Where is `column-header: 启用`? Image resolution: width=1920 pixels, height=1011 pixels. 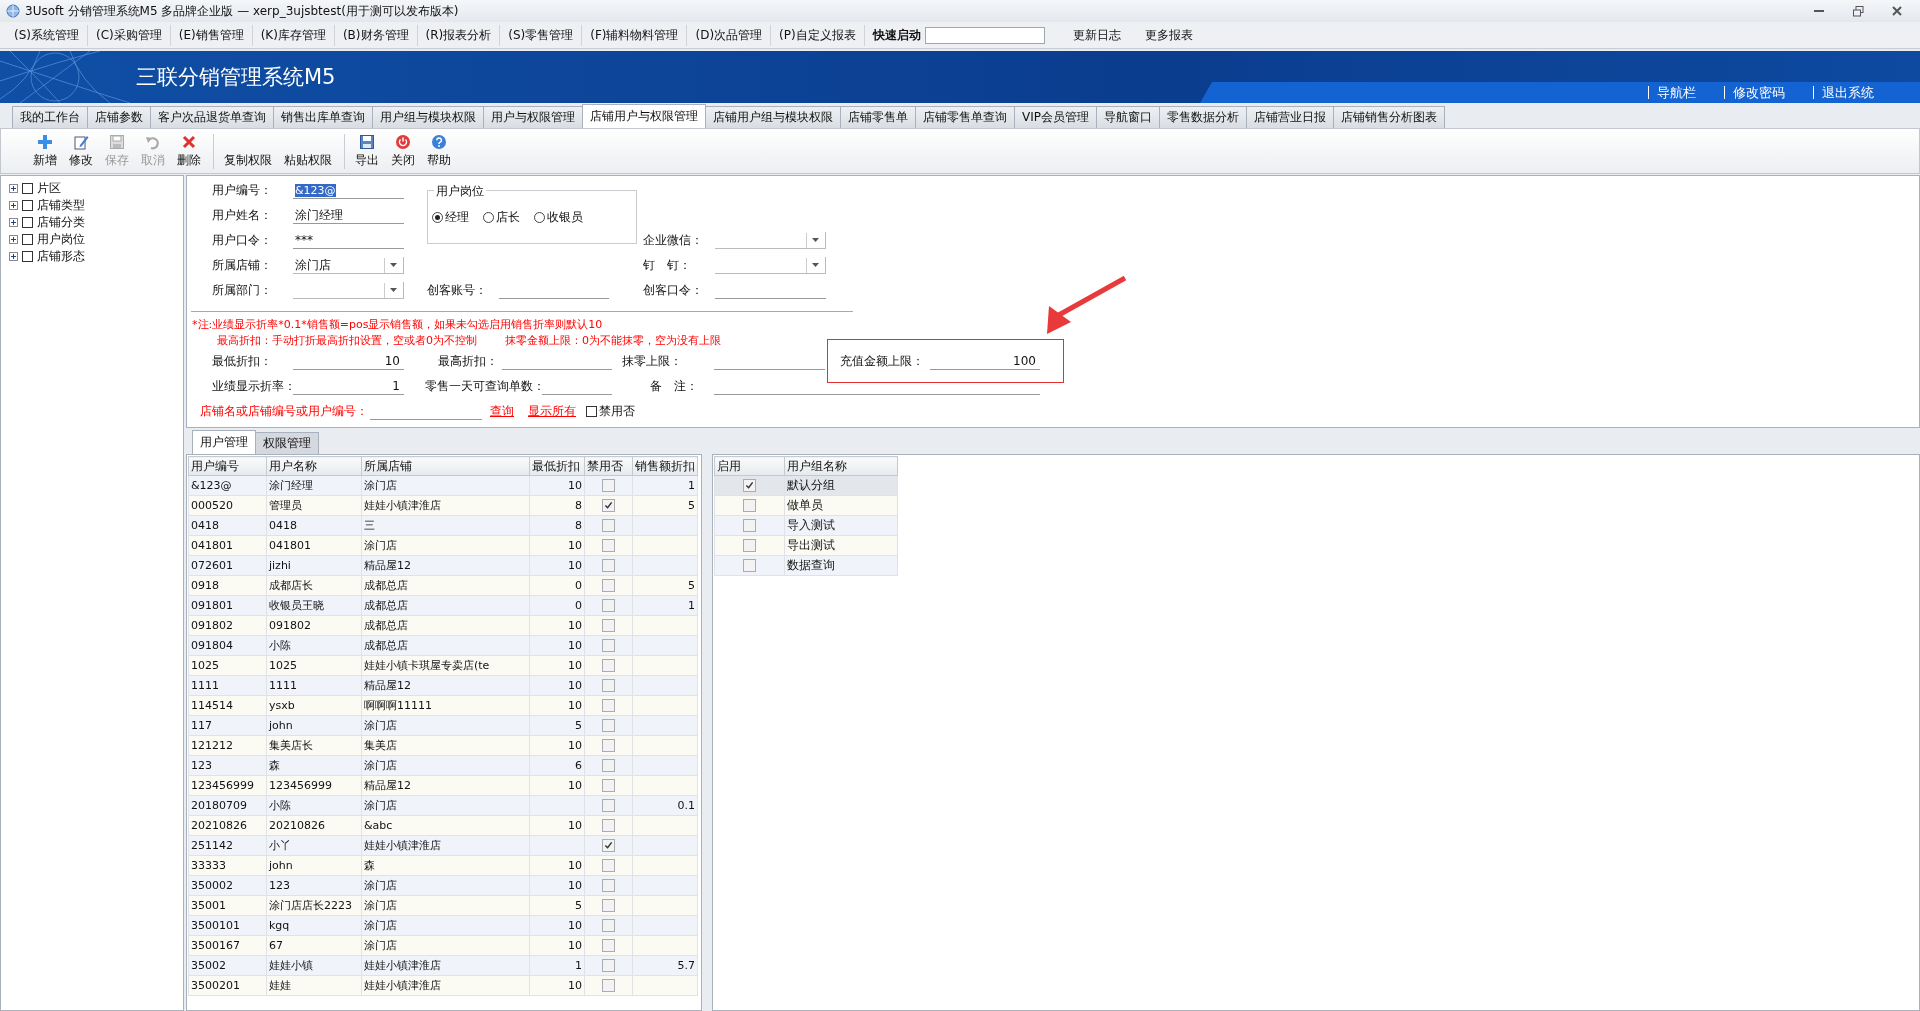 column-header: 启用 is located at coordinates (749, 466).